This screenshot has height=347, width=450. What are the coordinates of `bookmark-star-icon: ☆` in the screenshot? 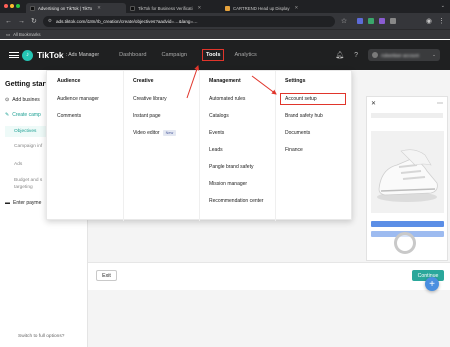 It's located at (344, 21).